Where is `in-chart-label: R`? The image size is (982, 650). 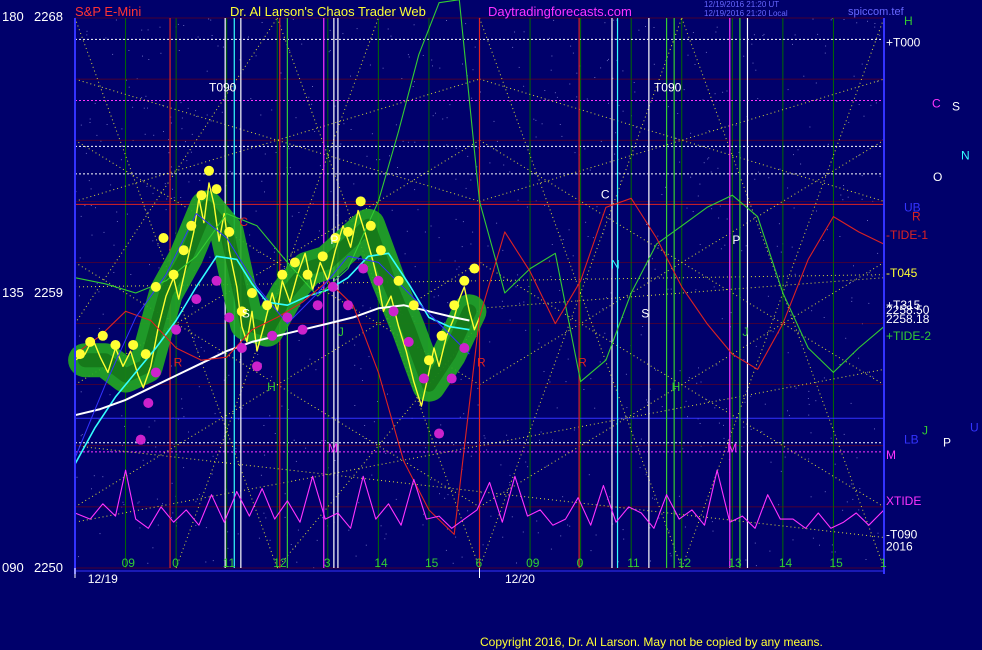 in-chart-label: R is located at coordinates (481, 362).